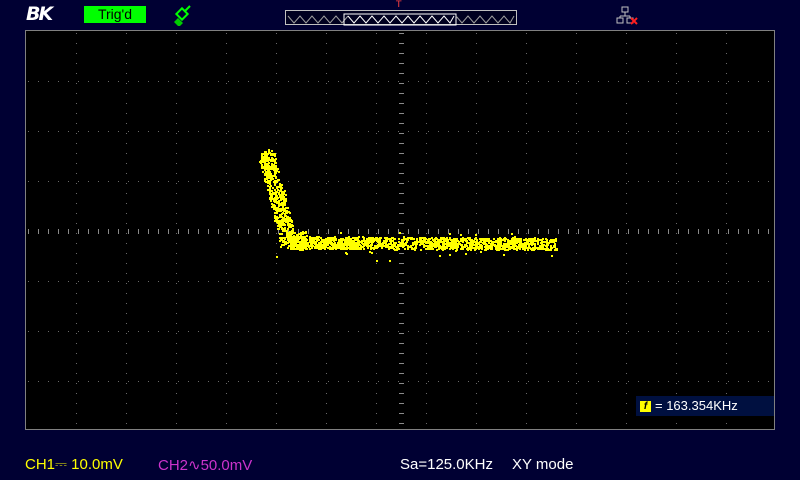  What do you see at coordinates (205, 465) in the screenshot?
I see `ch2-scale-label: CH2∿50.0mV` at bounding box center [205, 465].